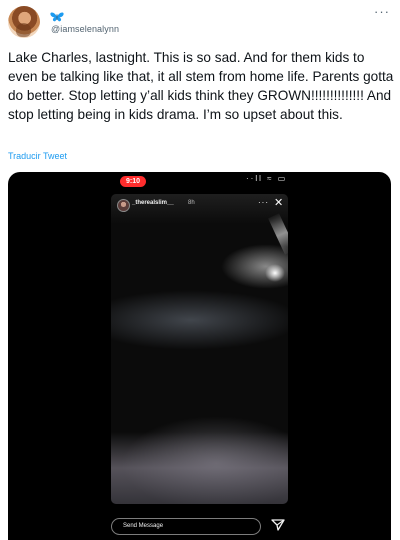  Describe the element at coordinates (278, 525) in the screenshot. I see `send-icon` at that location.